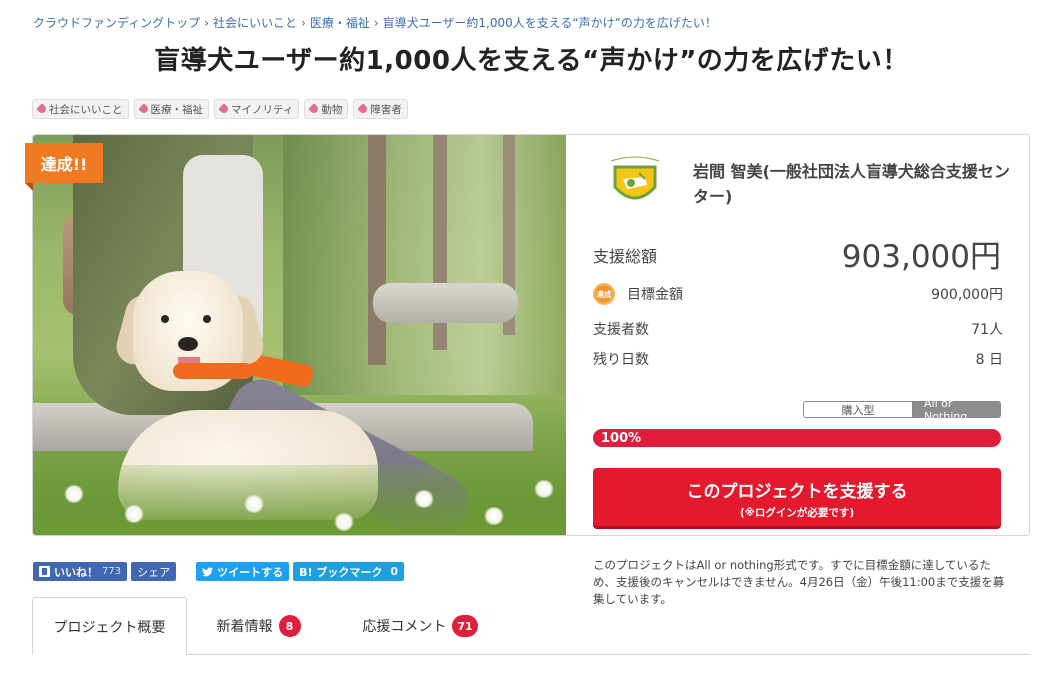  I want to click on facebook-like-button: いいね！ 773, so click(80, 571).